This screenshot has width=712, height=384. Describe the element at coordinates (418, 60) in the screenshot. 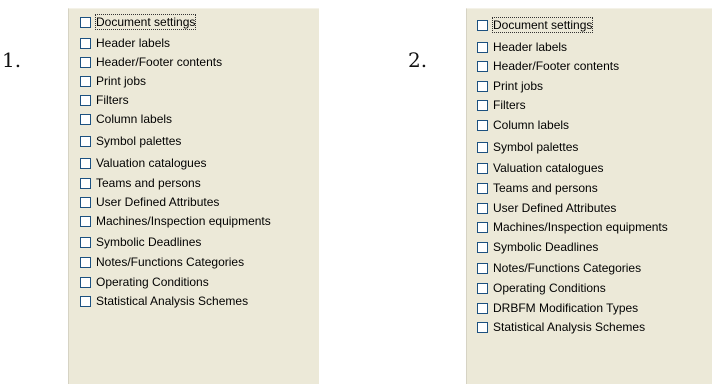

I see `figure-label-2: 2.` at that location.